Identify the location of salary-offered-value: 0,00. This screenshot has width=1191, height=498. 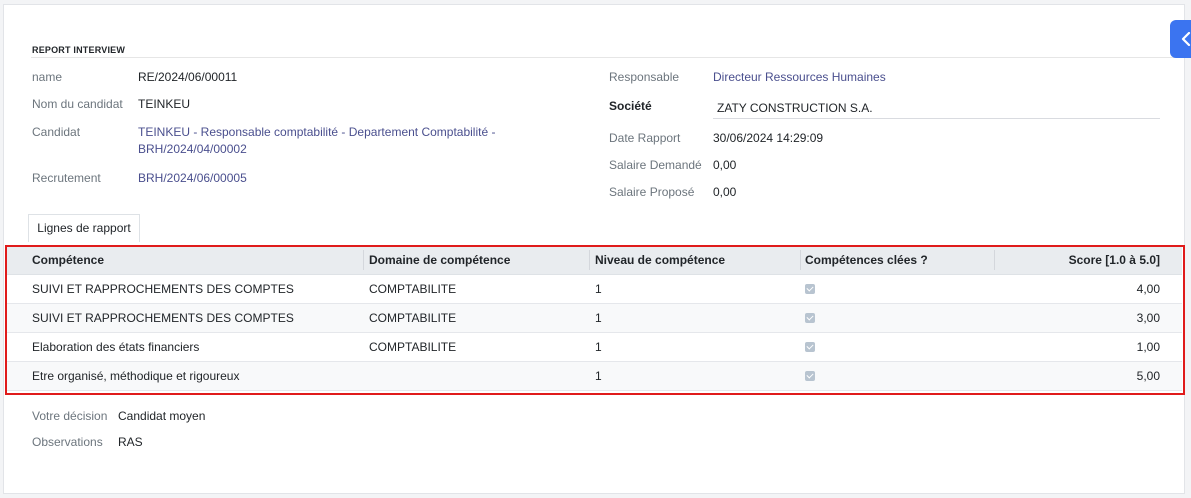
(725, 192).